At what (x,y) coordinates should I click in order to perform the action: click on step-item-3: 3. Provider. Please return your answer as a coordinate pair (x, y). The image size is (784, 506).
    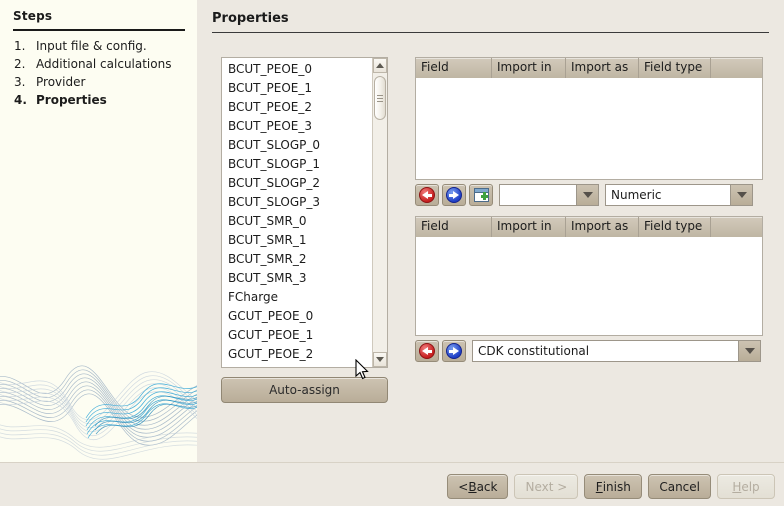
    Looking at the image, I should click on (104, 84).